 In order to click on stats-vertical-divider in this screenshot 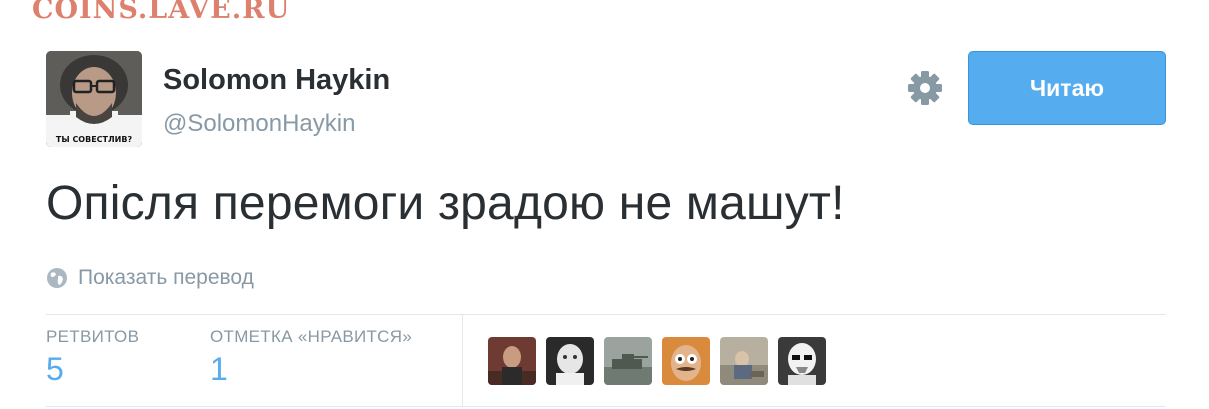, I will do `click(462, 360)`.